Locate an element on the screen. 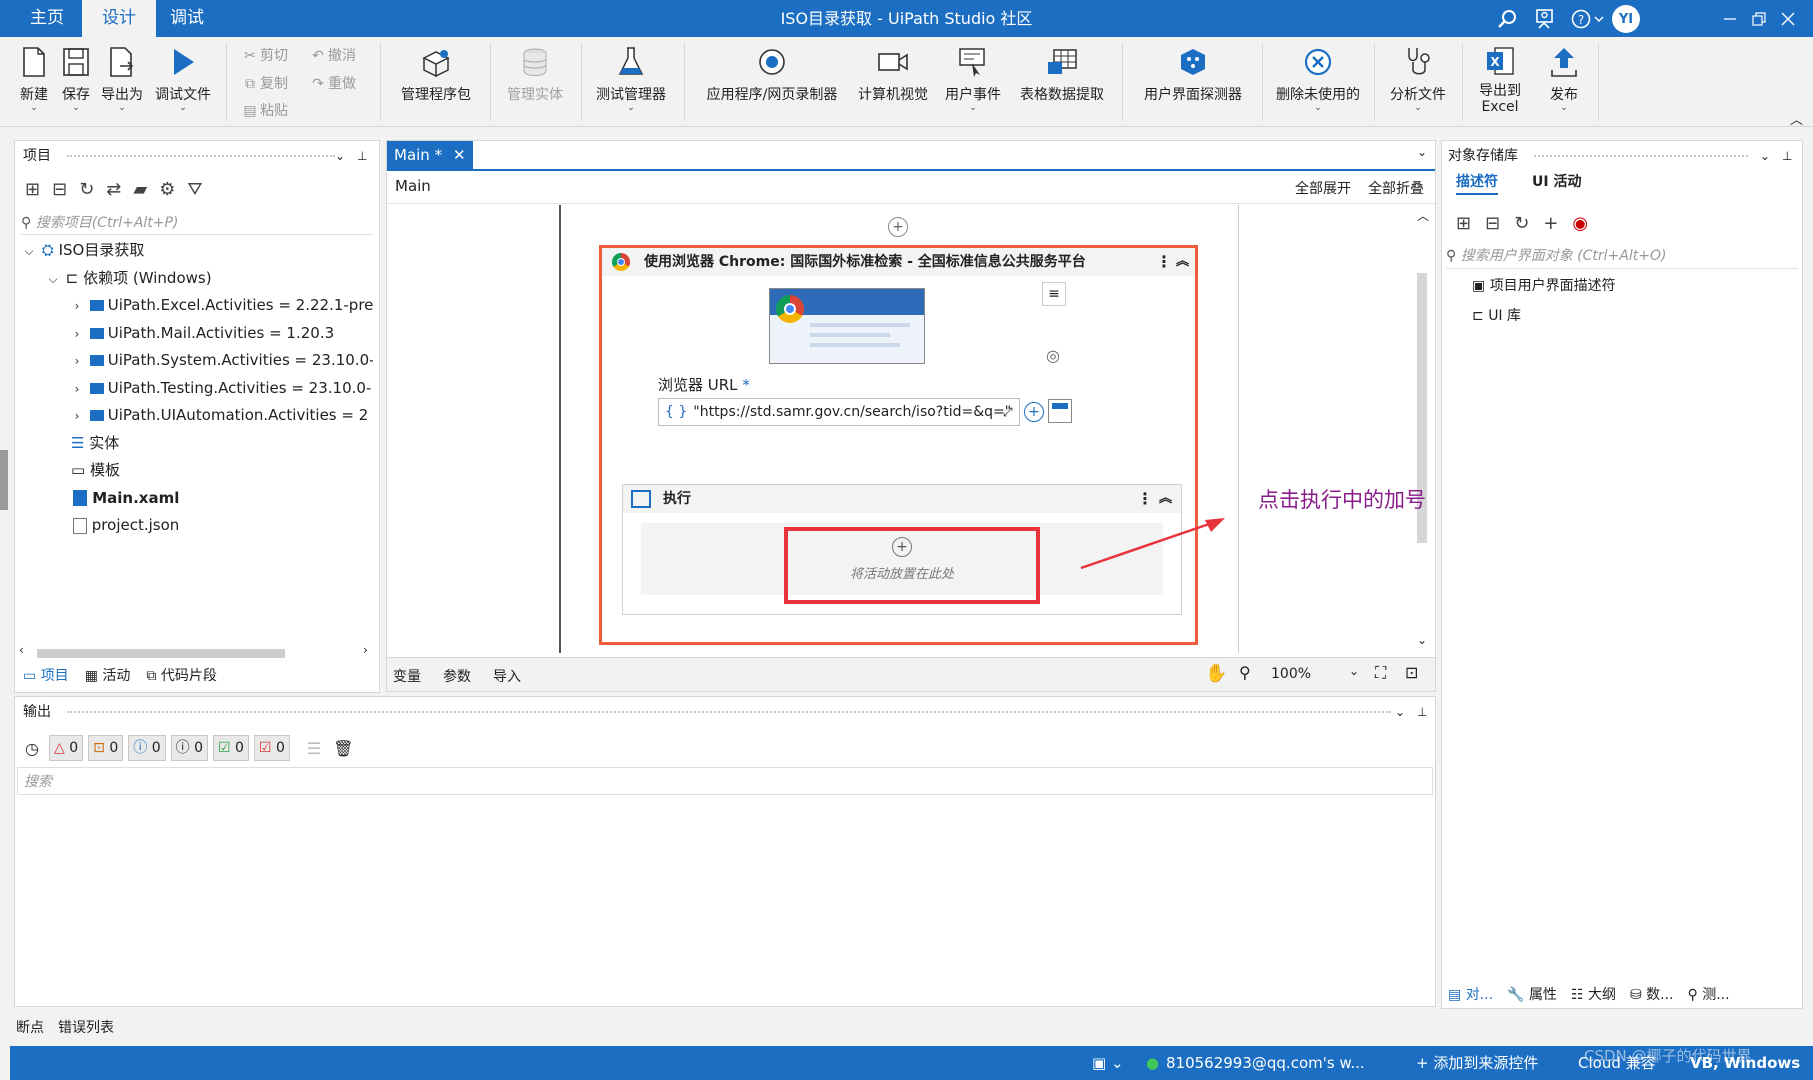 Image resolution: width=1813 pixels, height=1080 pixels. tab-snippets: ⧉ 代码片段 is located at coordinates (181, 676).